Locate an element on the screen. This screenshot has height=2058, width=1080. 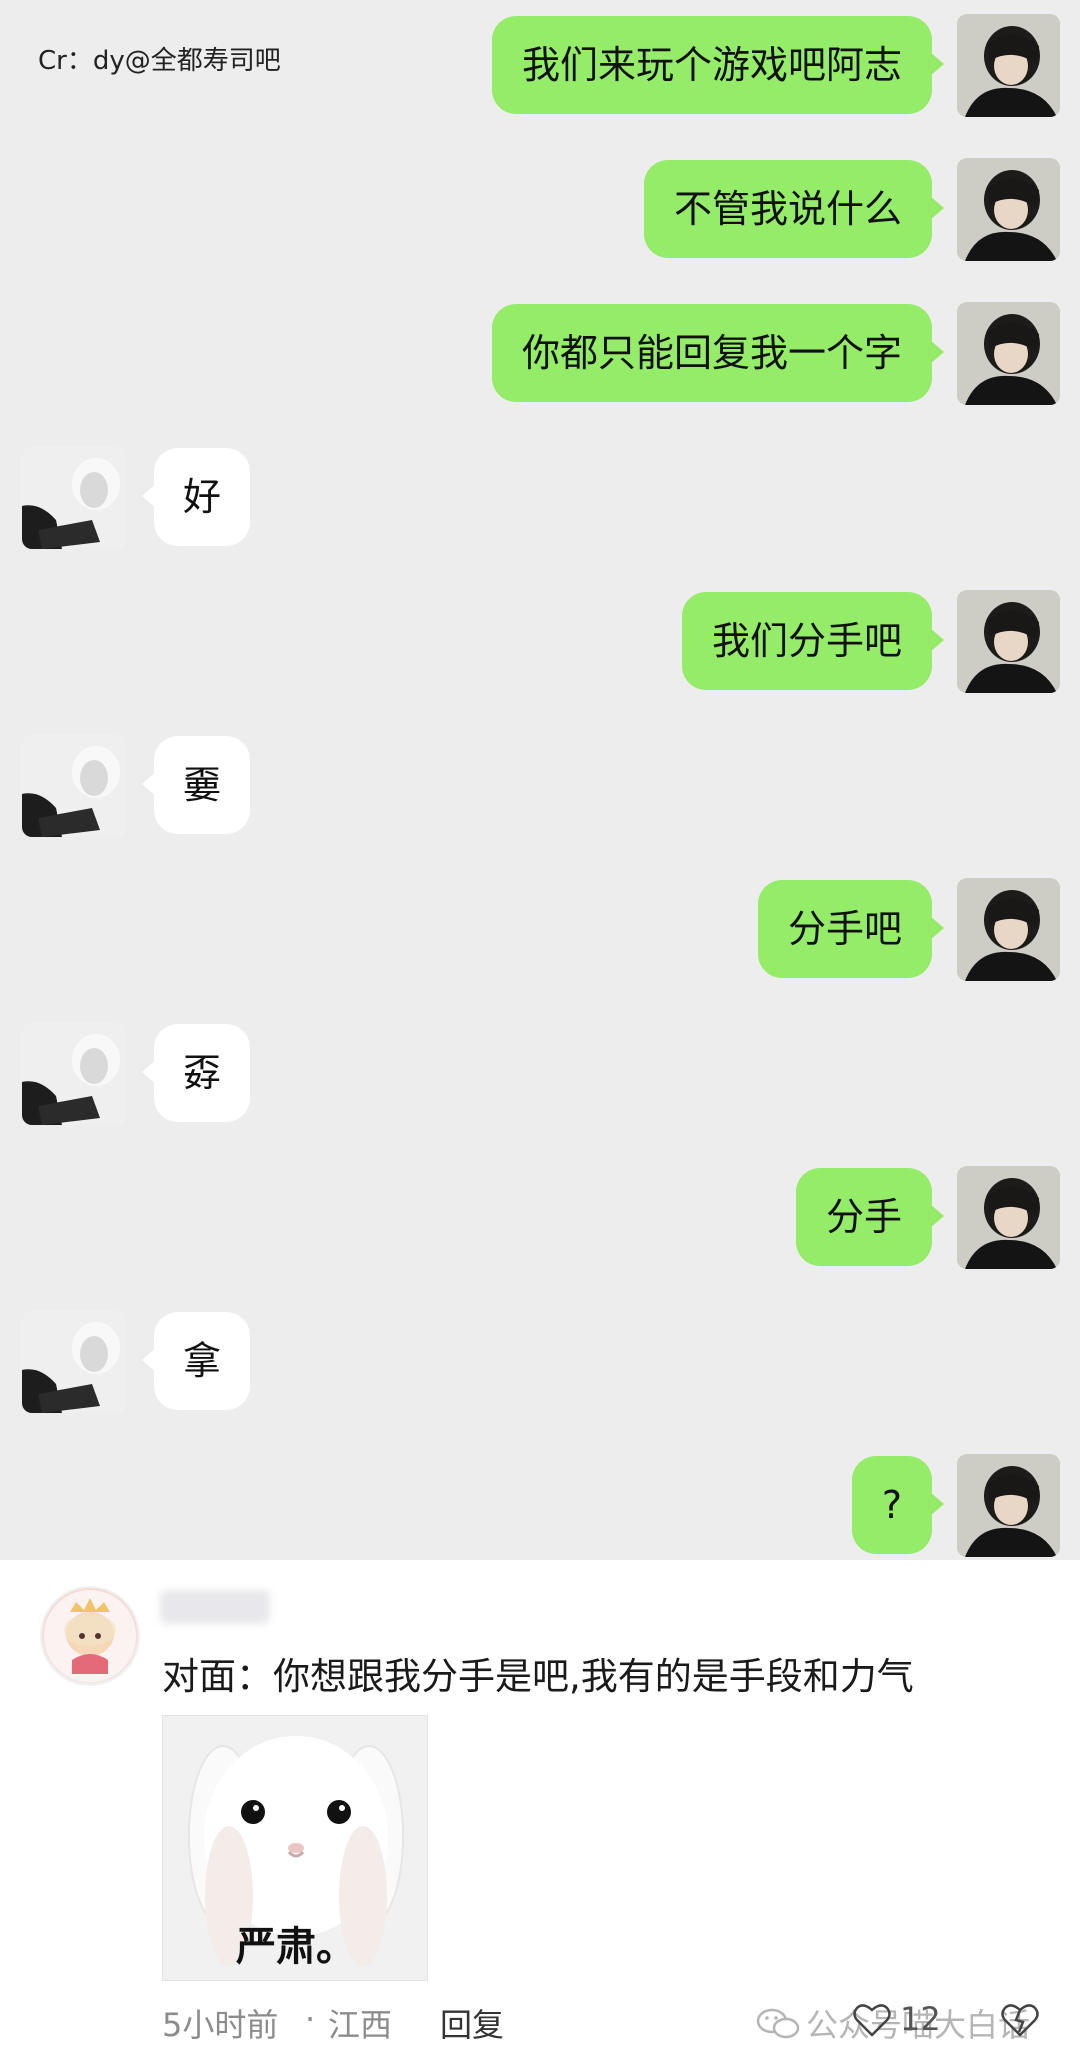
message-row: 你都只能回复我一个字 is located at coordinates (540, 354).